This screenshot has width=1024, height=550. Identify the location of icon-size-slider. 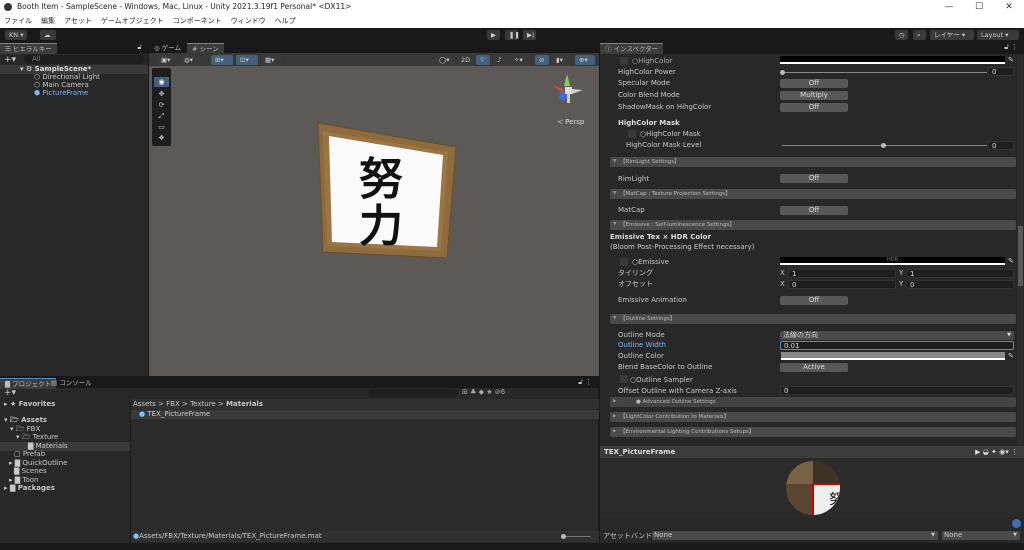
(577, 536).